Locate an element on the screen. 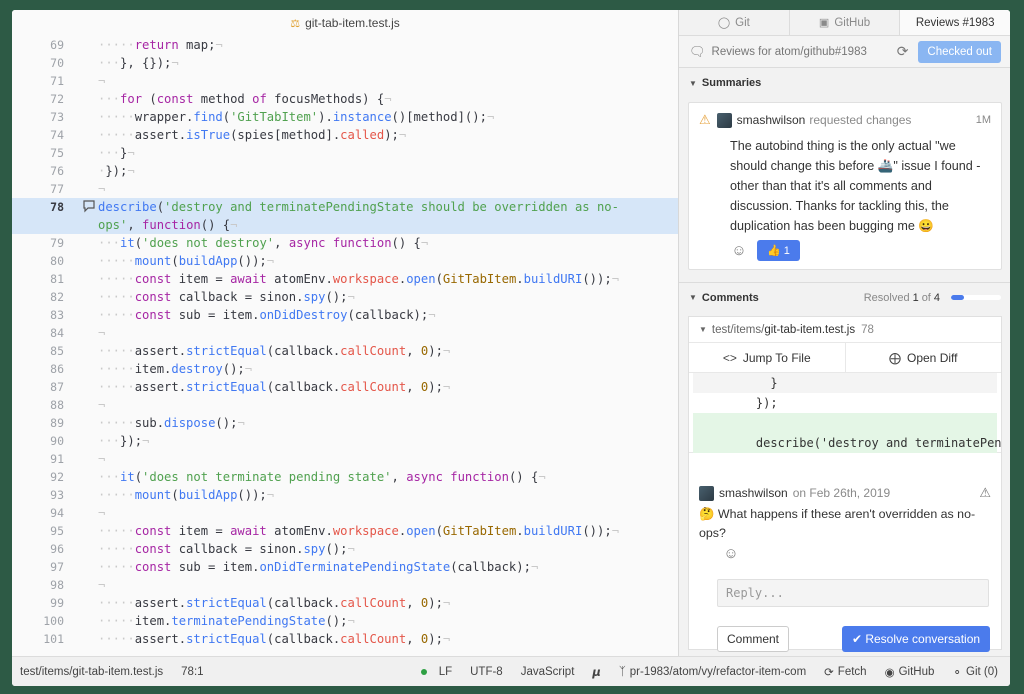  summary-time: 1M is located at coordinates (983, 120).